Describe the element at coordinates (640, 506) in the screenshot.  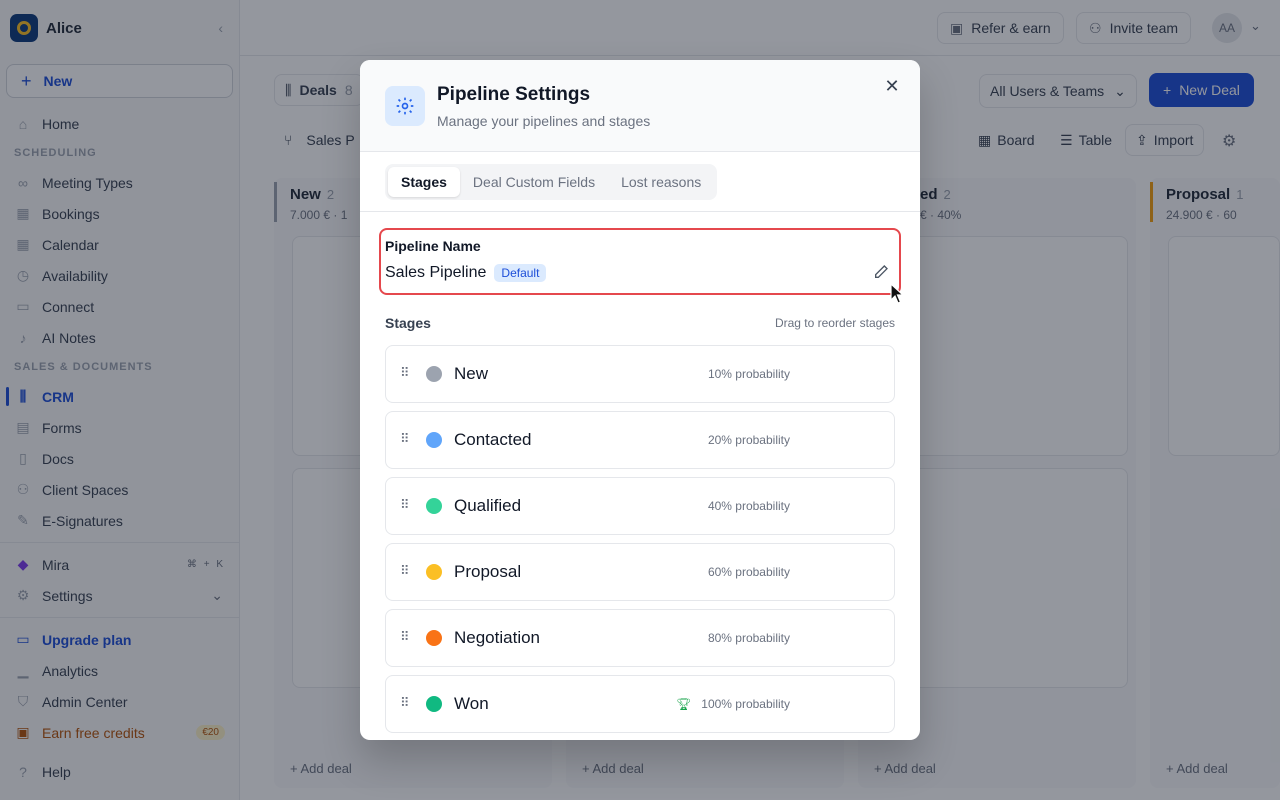
I see `stage-row: ⠿ Qualified 40% probability` at that location.